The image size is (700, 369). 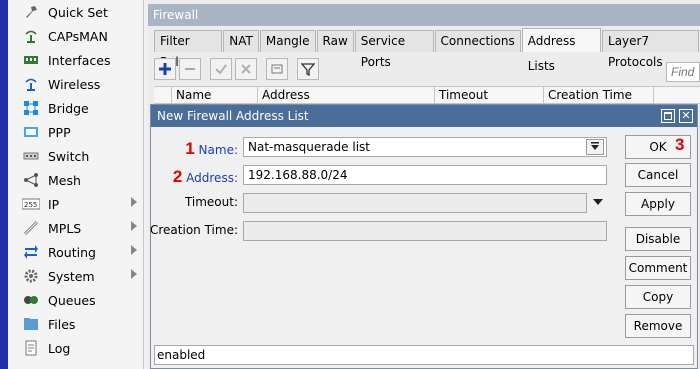 I want to click on tab-raw: Raw, so click(x=335, y=41).